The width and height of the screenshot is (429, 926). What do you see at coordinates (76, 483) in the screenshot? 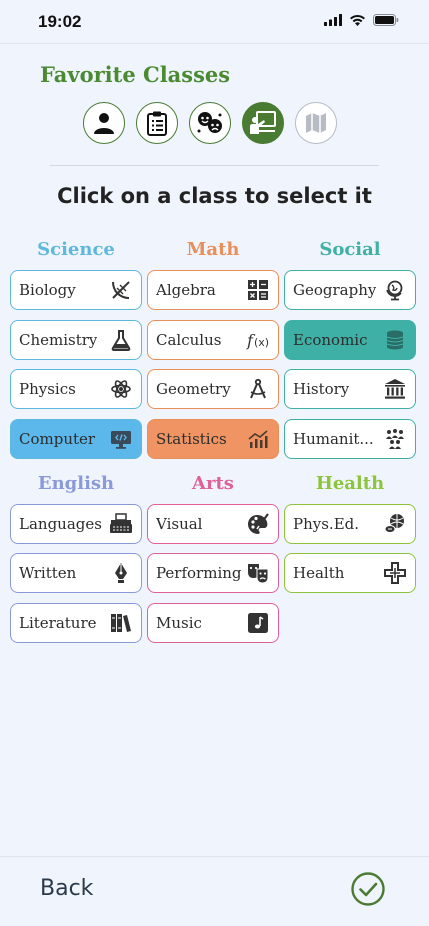
I see `heading-english: English` at bounding box center [76, 483].